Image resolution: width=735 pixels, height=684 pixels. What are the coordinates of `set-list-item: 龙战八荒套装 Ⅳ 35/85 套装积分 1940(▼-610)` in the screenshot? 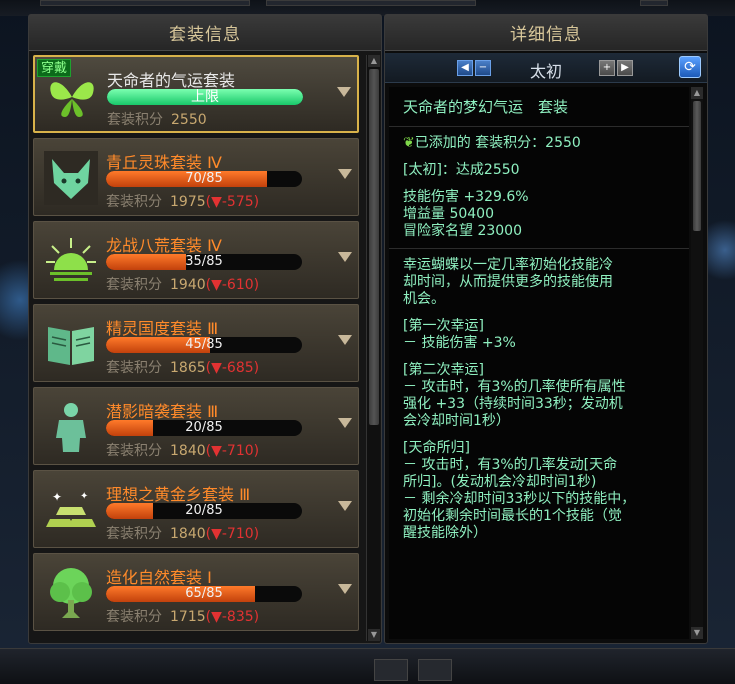 It's located at (196, 260).